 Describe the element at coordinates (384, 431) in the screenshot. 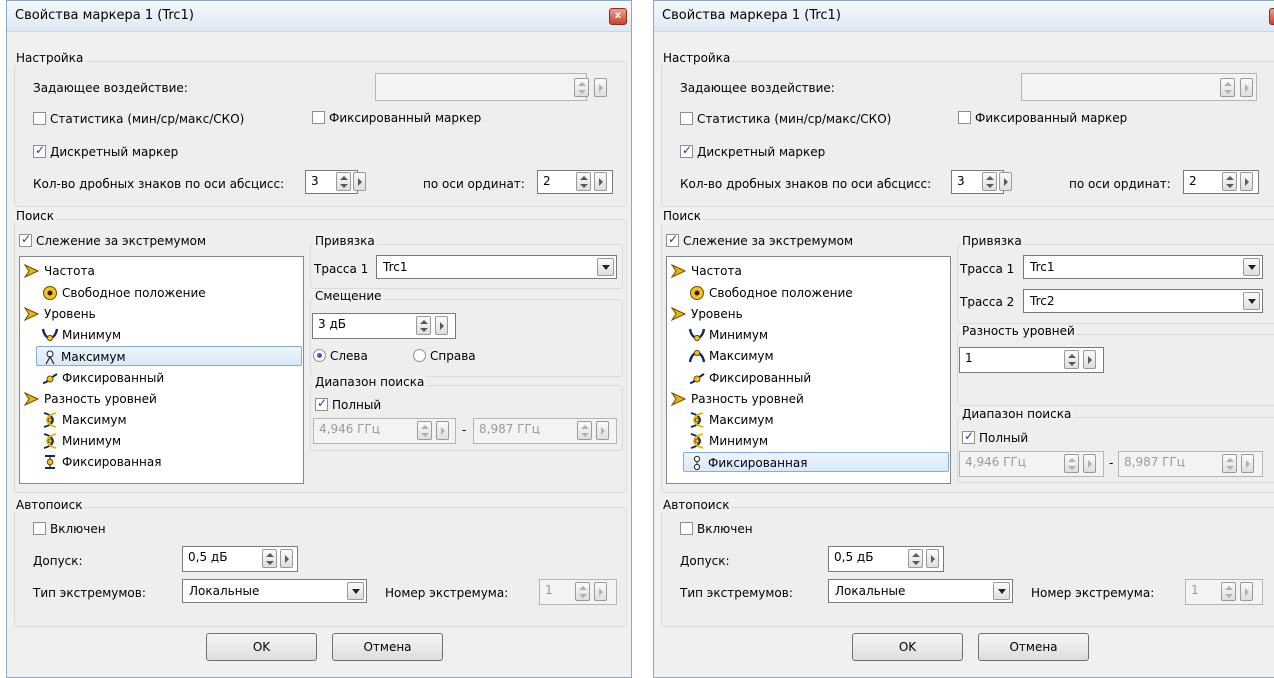

I see `range-start-field: 4,946 ГГц` at that location.